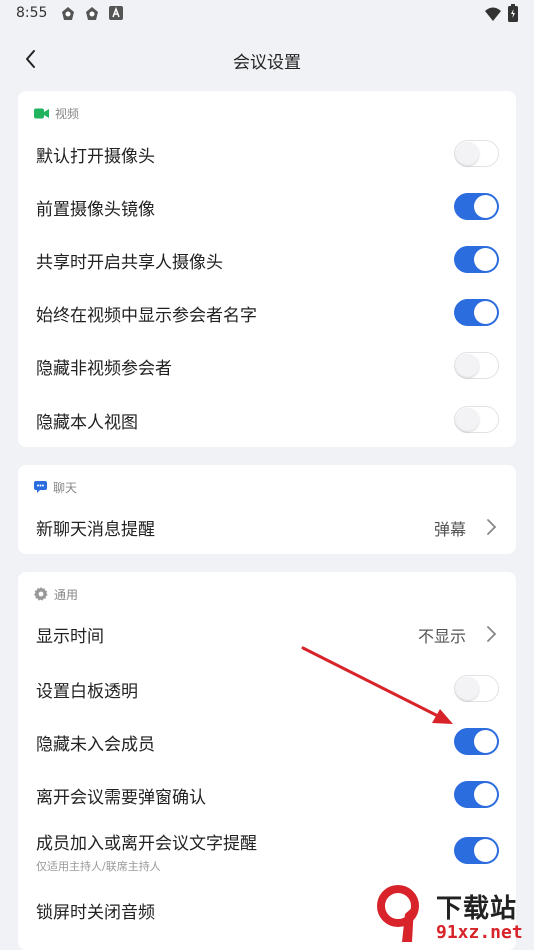 The height and width of the screenshot is (950, 534). What do you see at coordinates (267, 312) in the screenshot?
I see `setting-row-show-names: 始终在视频中显示参会者名字` at bounding box center [267, 312].